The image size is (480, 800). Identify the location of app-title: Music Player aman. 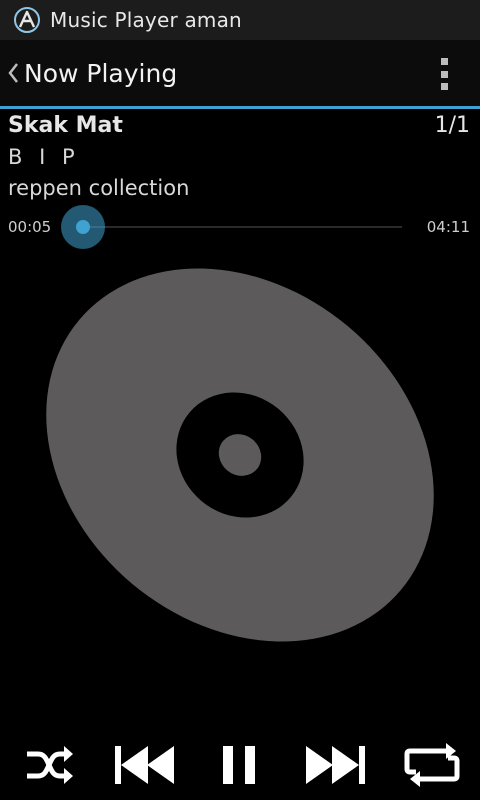
(146, 20).